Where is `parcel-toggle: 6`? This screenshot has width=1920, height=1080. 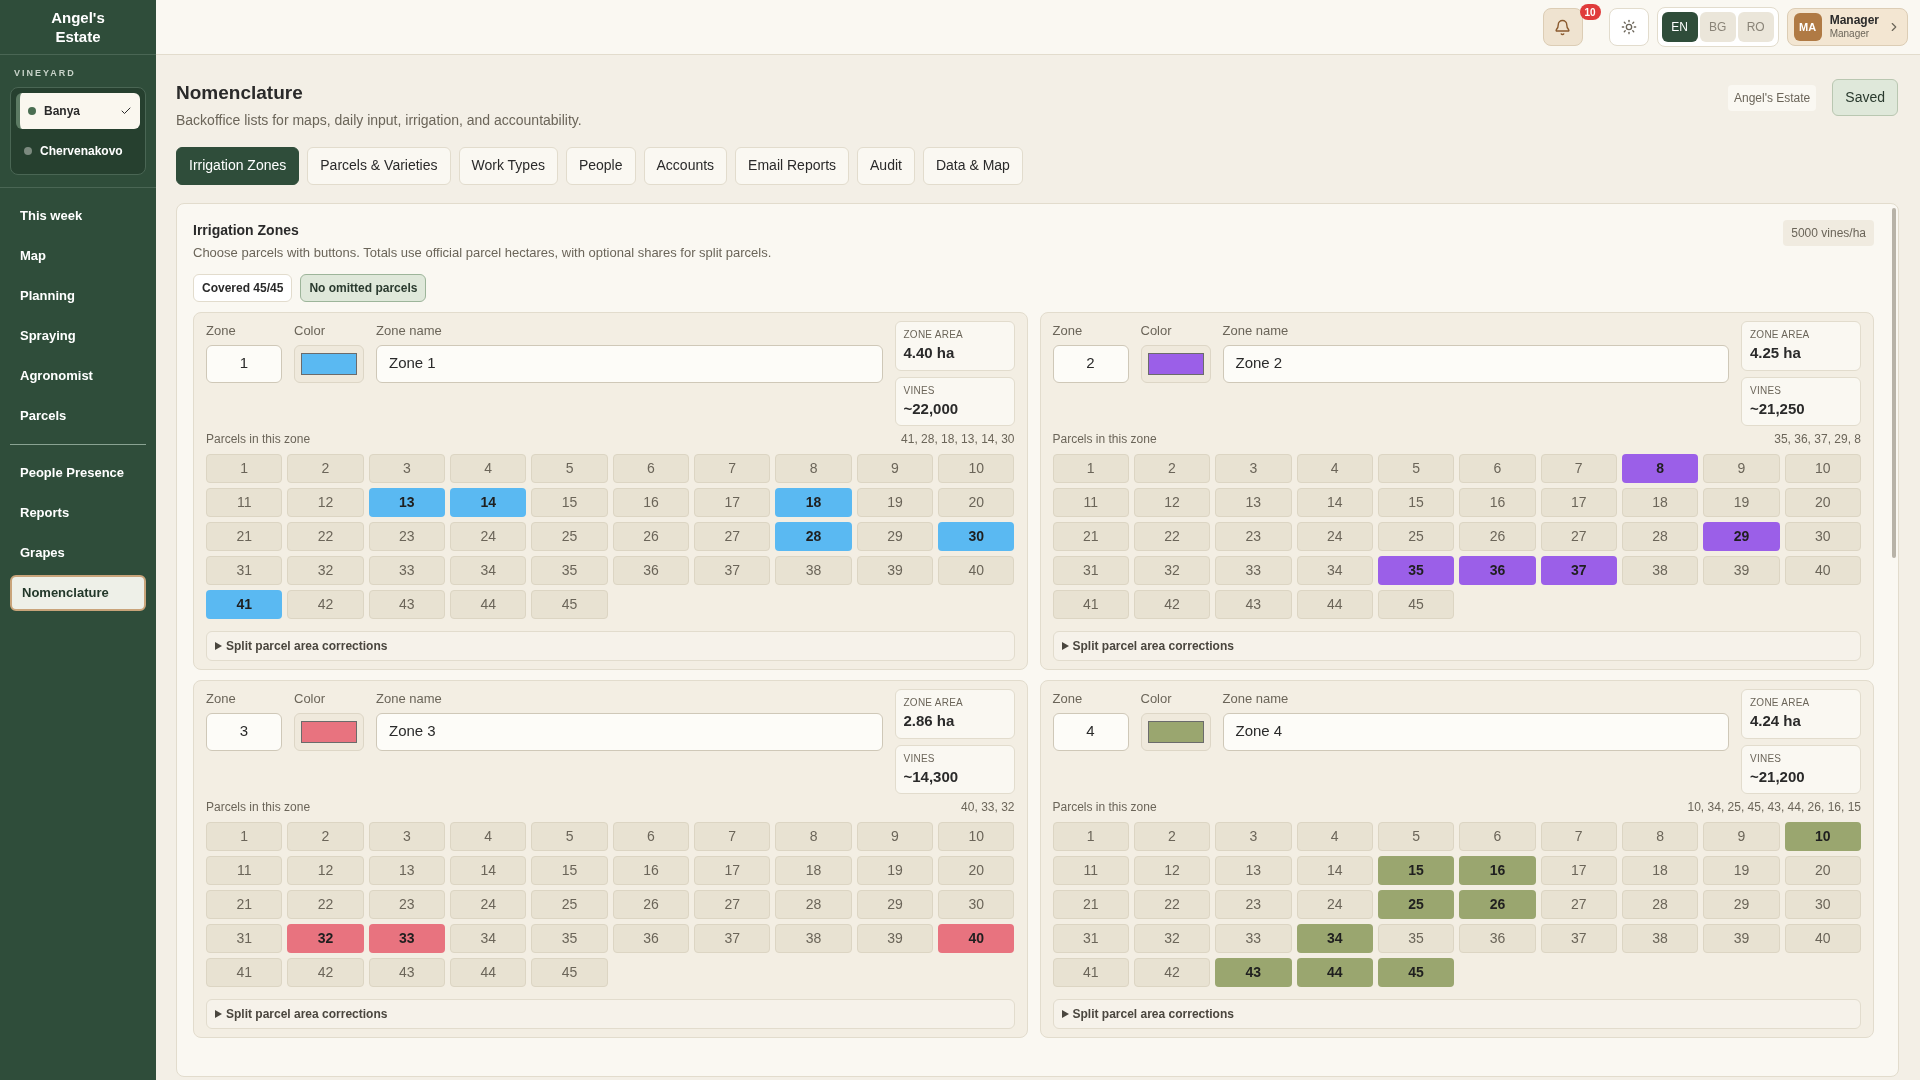
parcel-toggle: 6 is located at coordinates (1497, 836).